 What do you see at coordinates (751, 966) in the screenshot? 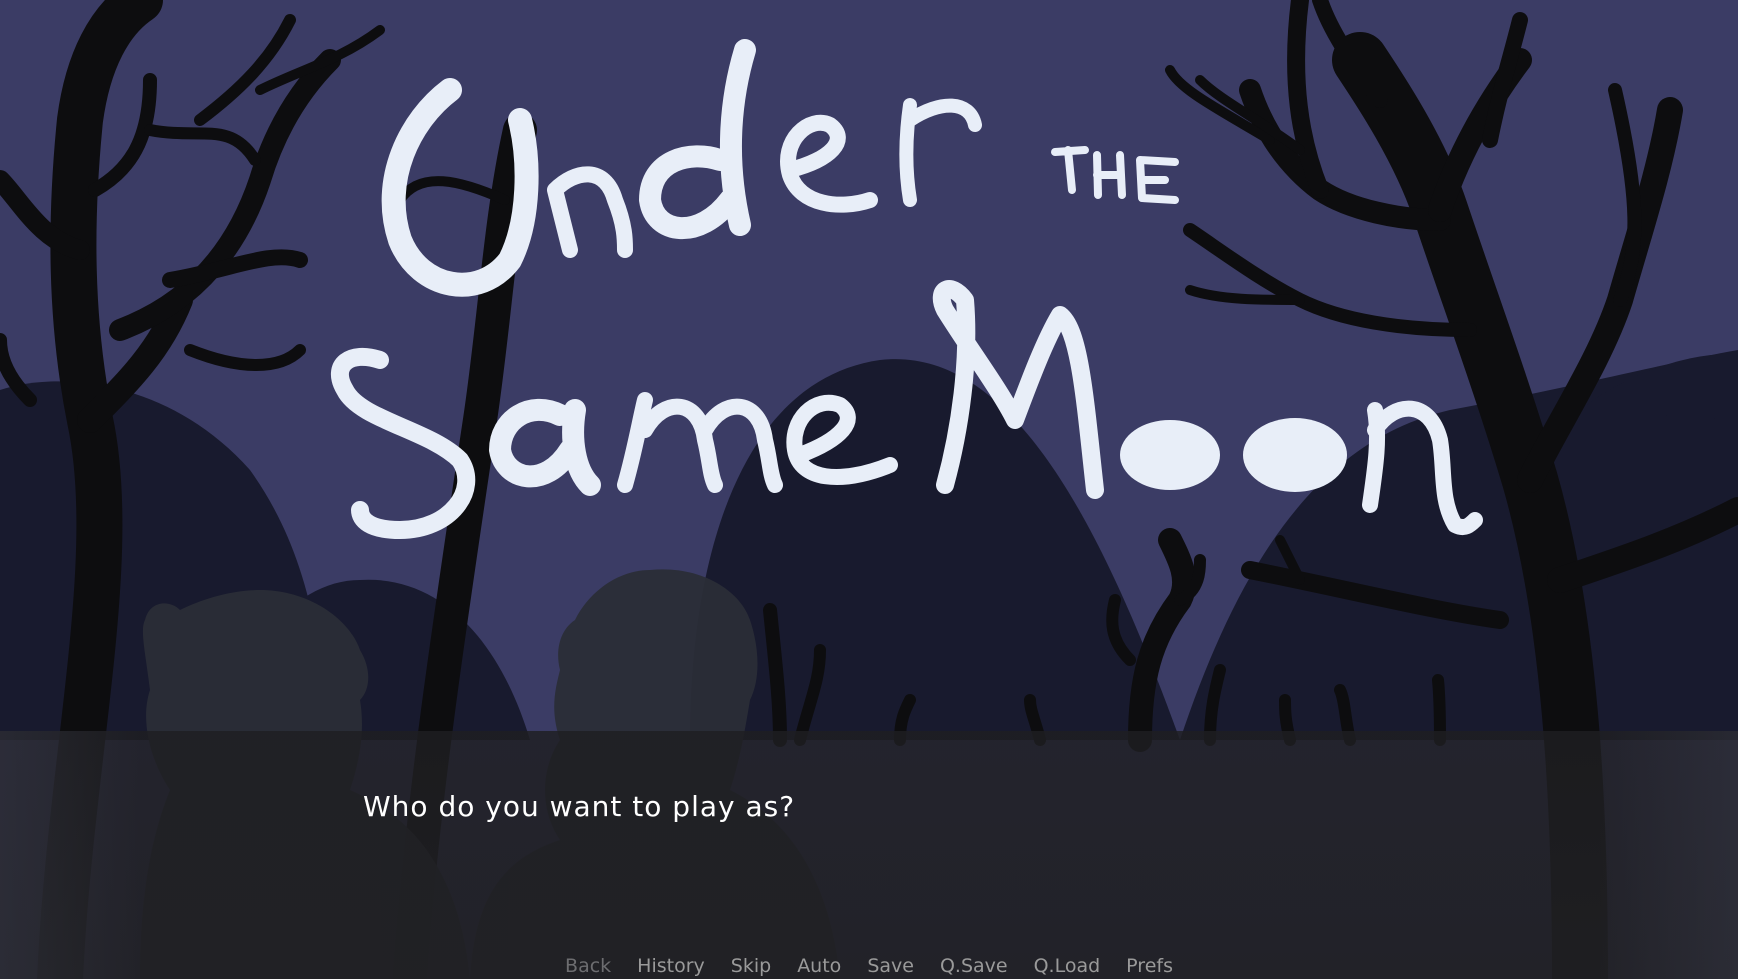
I see `quick-menu-skip-button: Skip` at bounding box center [751, 966].